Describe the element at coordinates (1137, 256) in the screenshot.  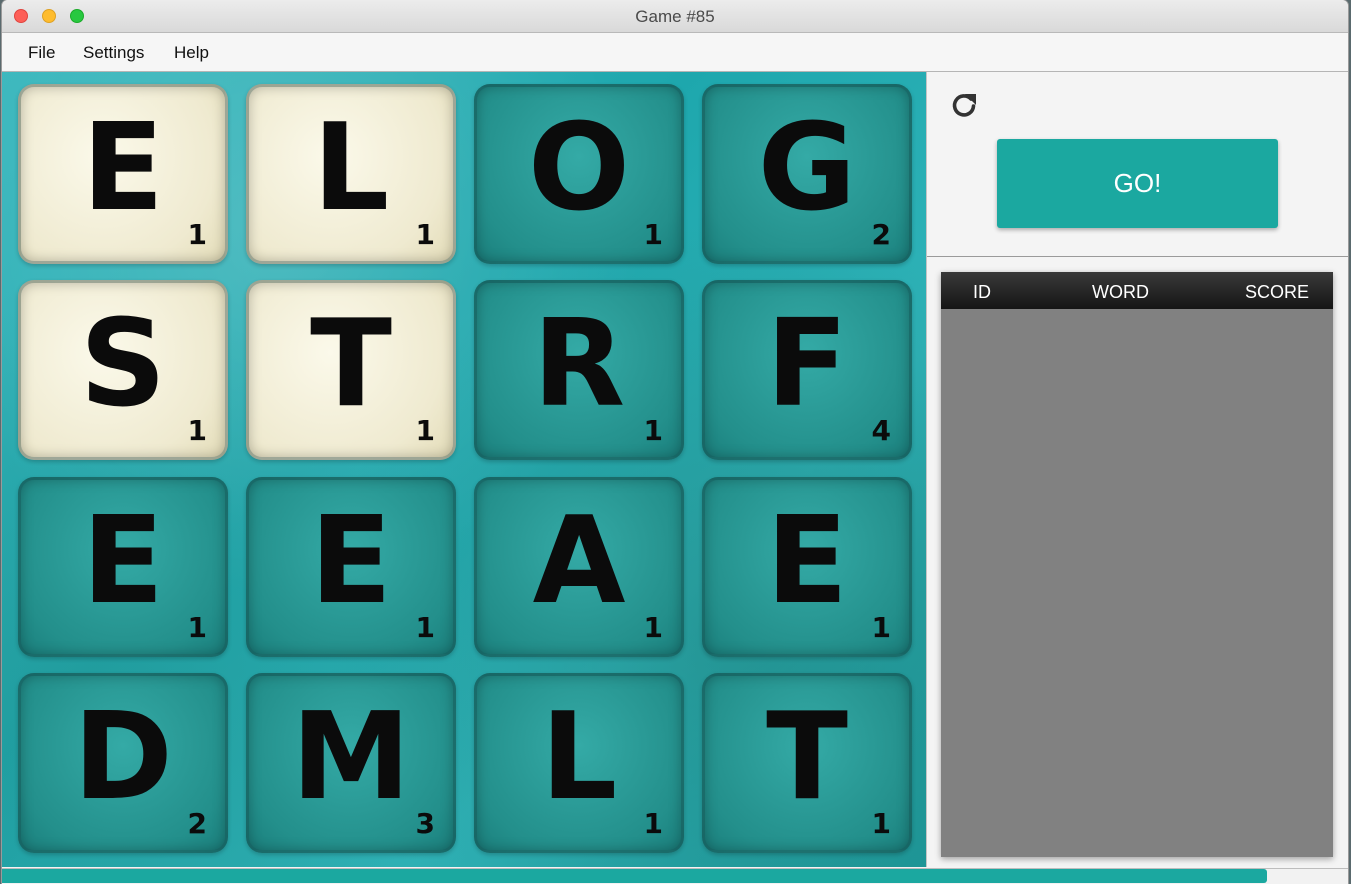
I see `panel-divider` at that location.